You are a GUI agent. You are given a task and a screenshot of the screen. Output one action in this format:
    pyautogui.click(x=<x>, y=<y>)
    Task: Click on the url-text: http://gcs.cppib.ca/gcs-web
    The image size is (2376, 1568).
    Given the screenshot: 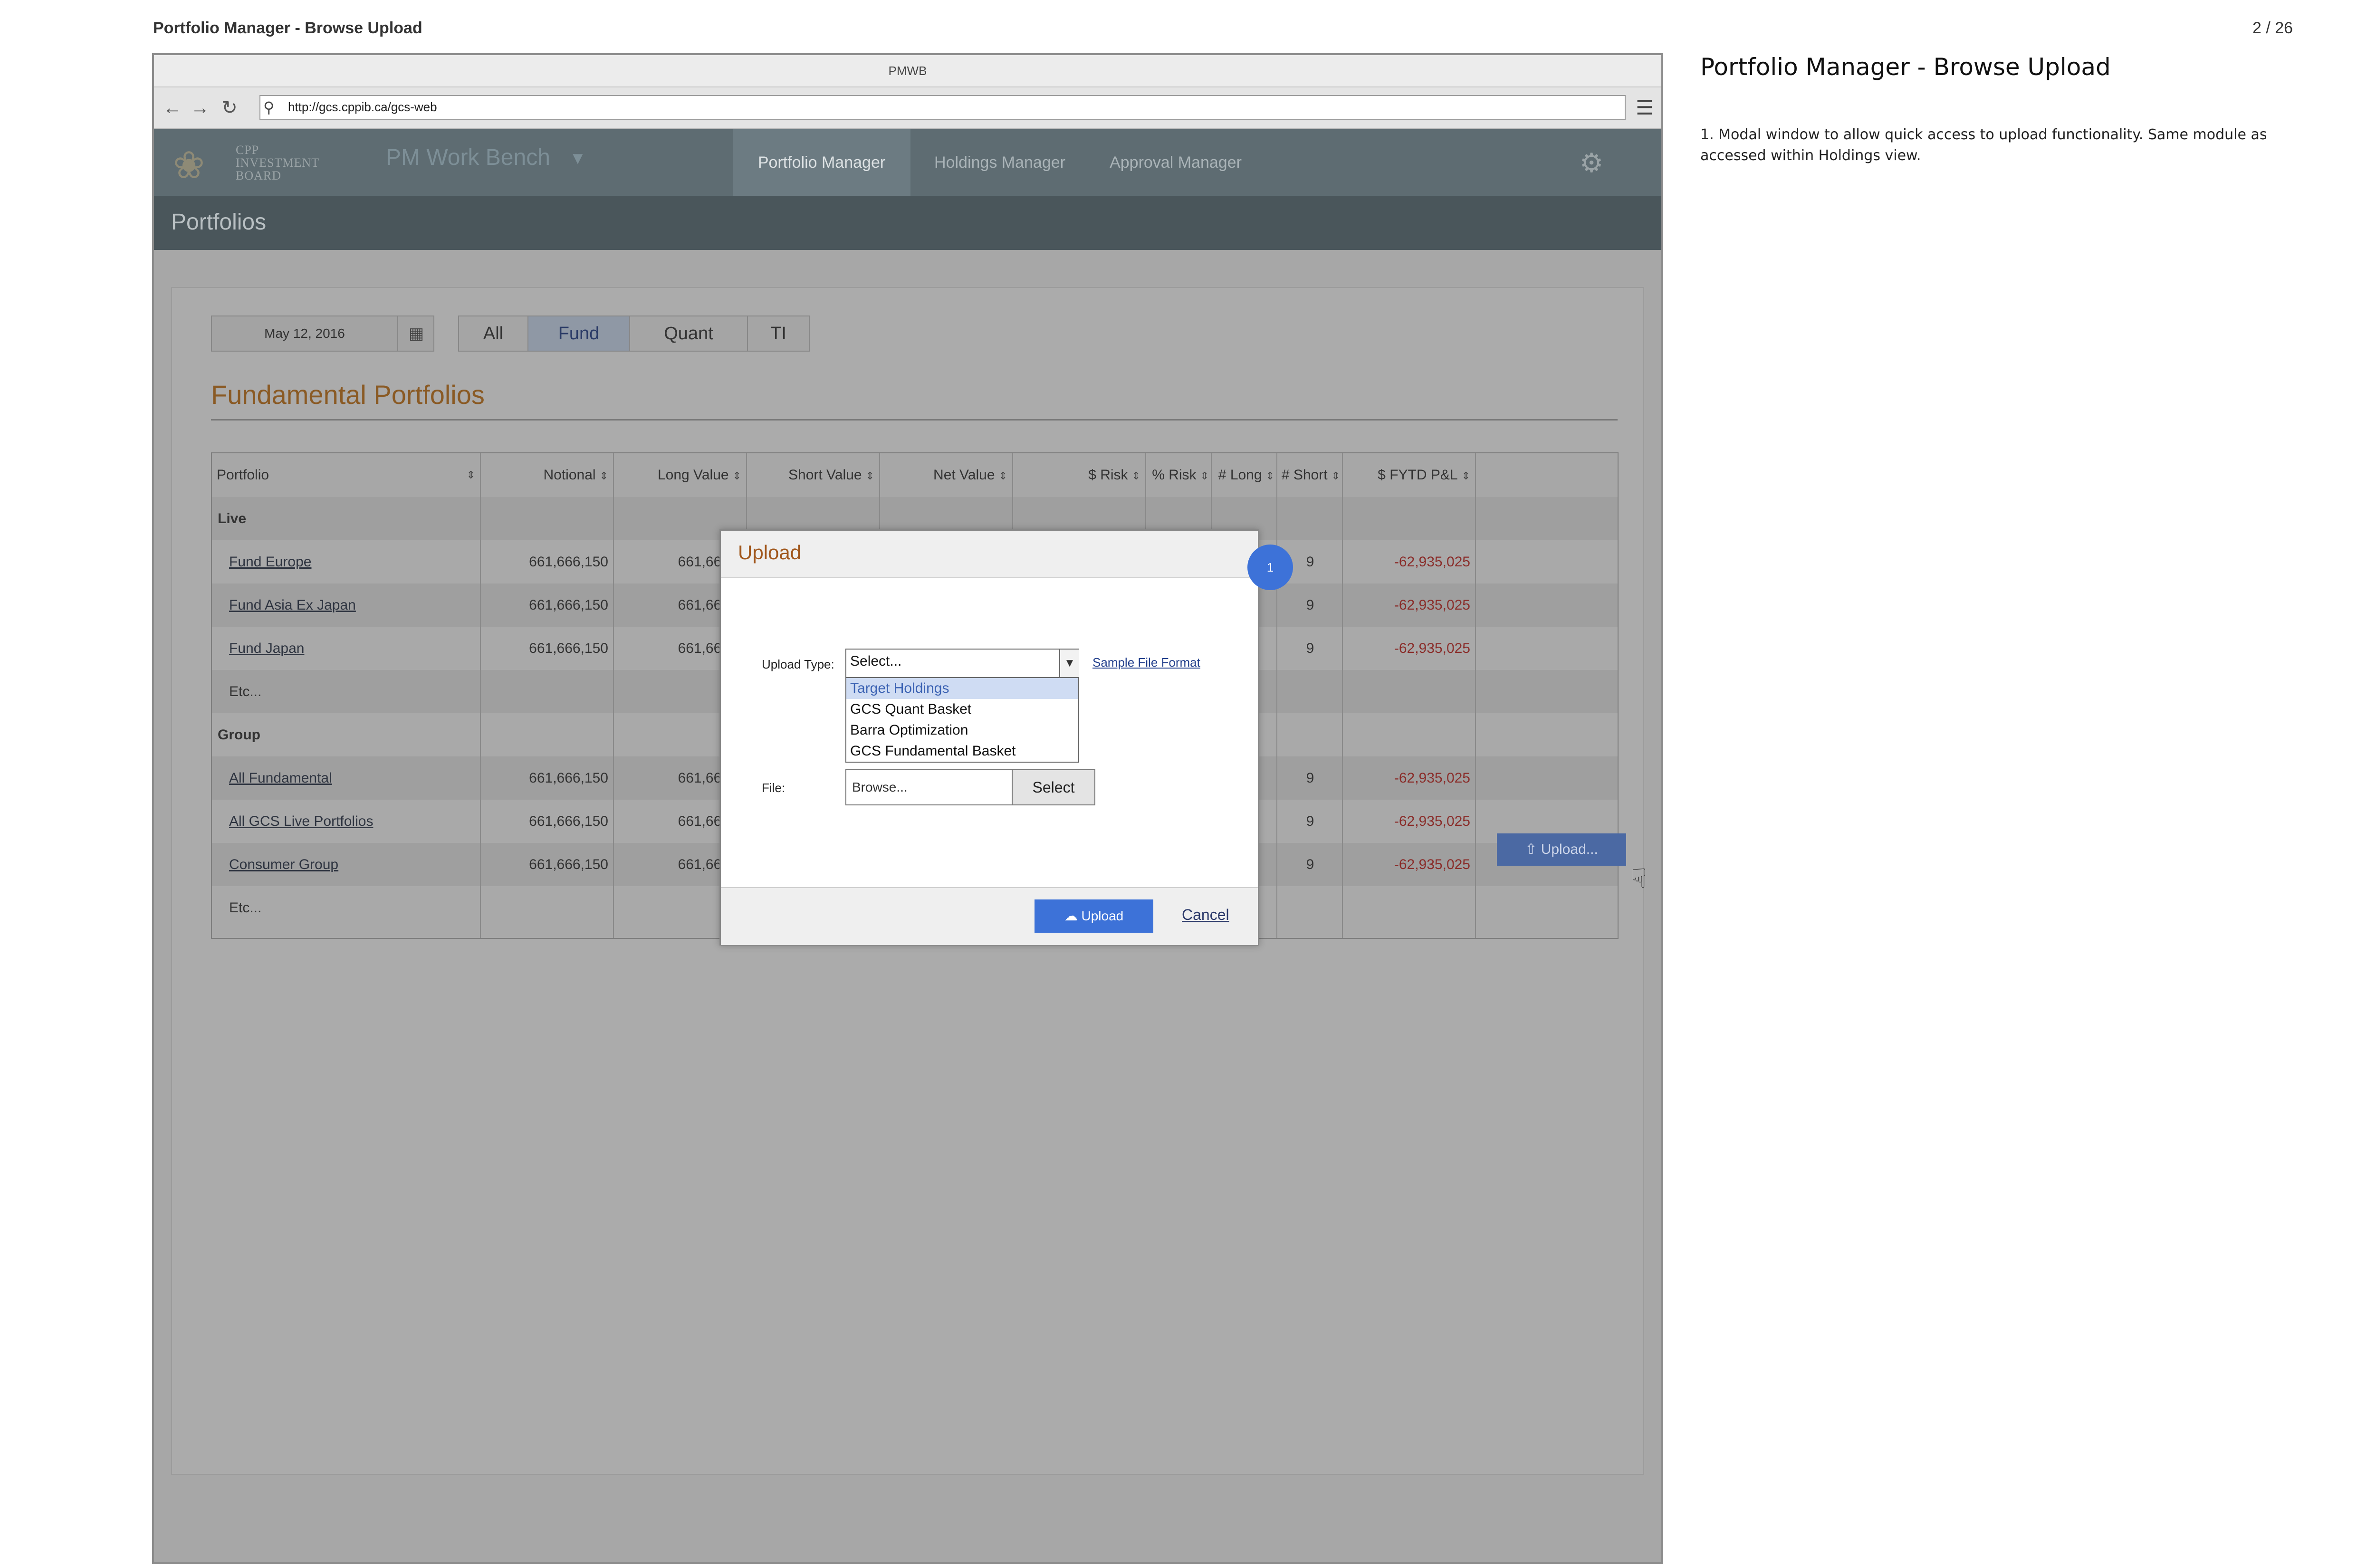 What is the action you would take?
    pyautogui.click(x=362, y=108)
    